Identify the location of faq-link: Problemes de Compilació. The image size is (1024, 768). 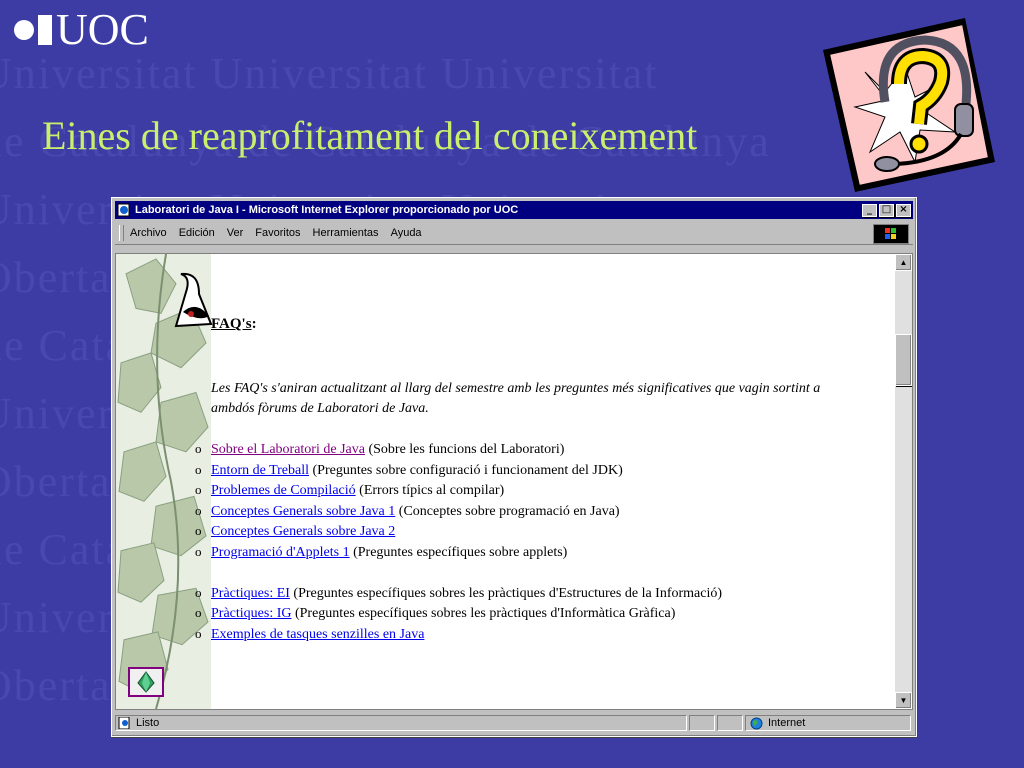
(283, 490).